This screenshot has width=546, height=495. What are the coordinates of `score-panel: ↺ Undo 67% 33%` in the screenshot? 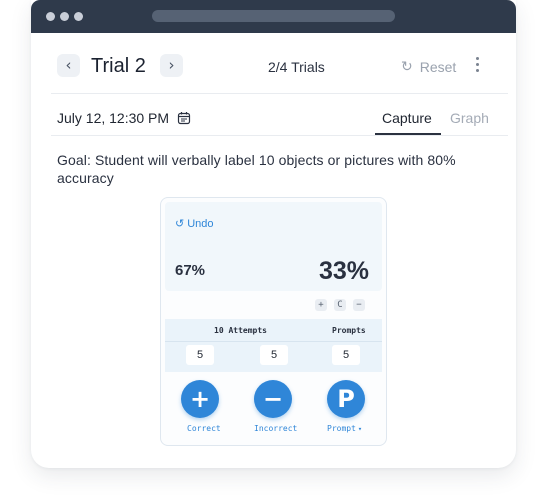 It's located at (273, 246).